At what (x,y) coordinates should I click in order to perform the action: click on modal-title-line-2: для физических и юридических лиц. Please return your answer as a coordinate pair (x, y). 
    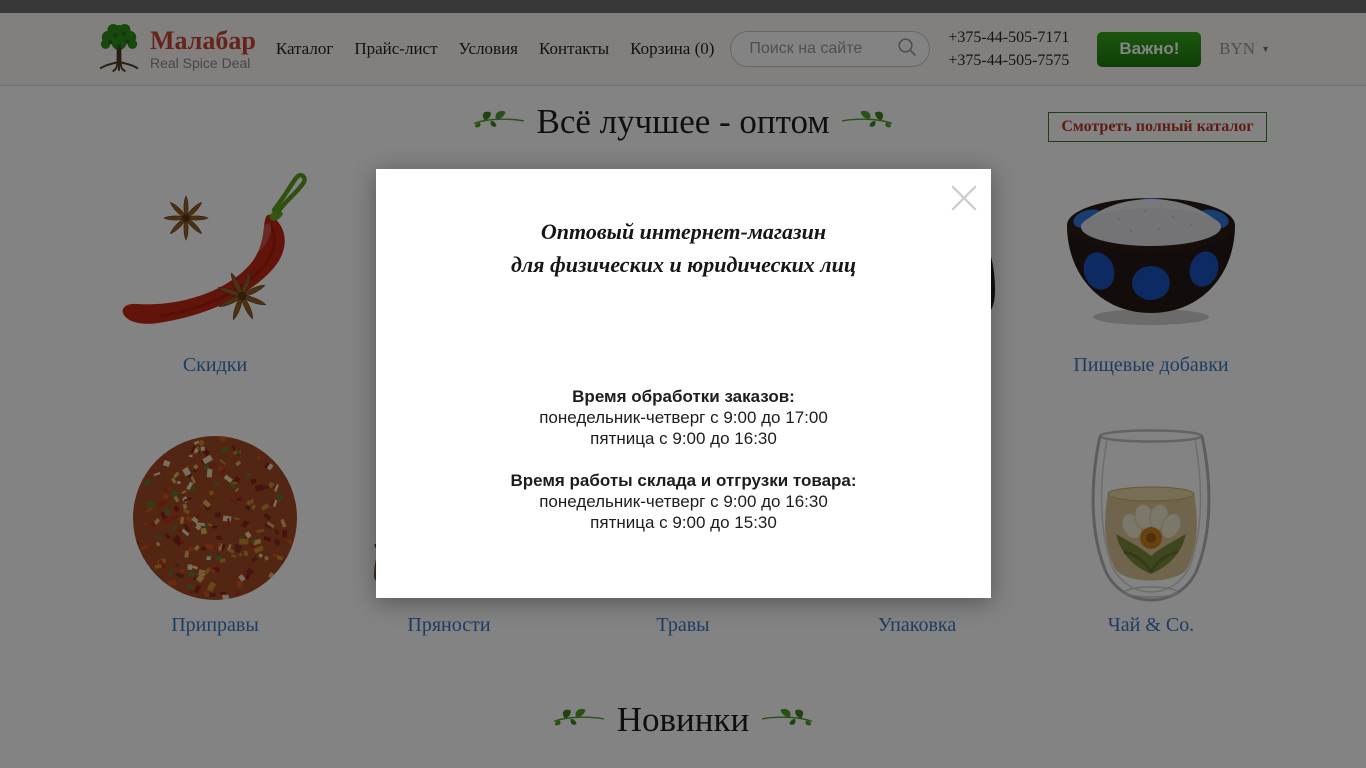
    Looking at the image, I should click on (683, 264).